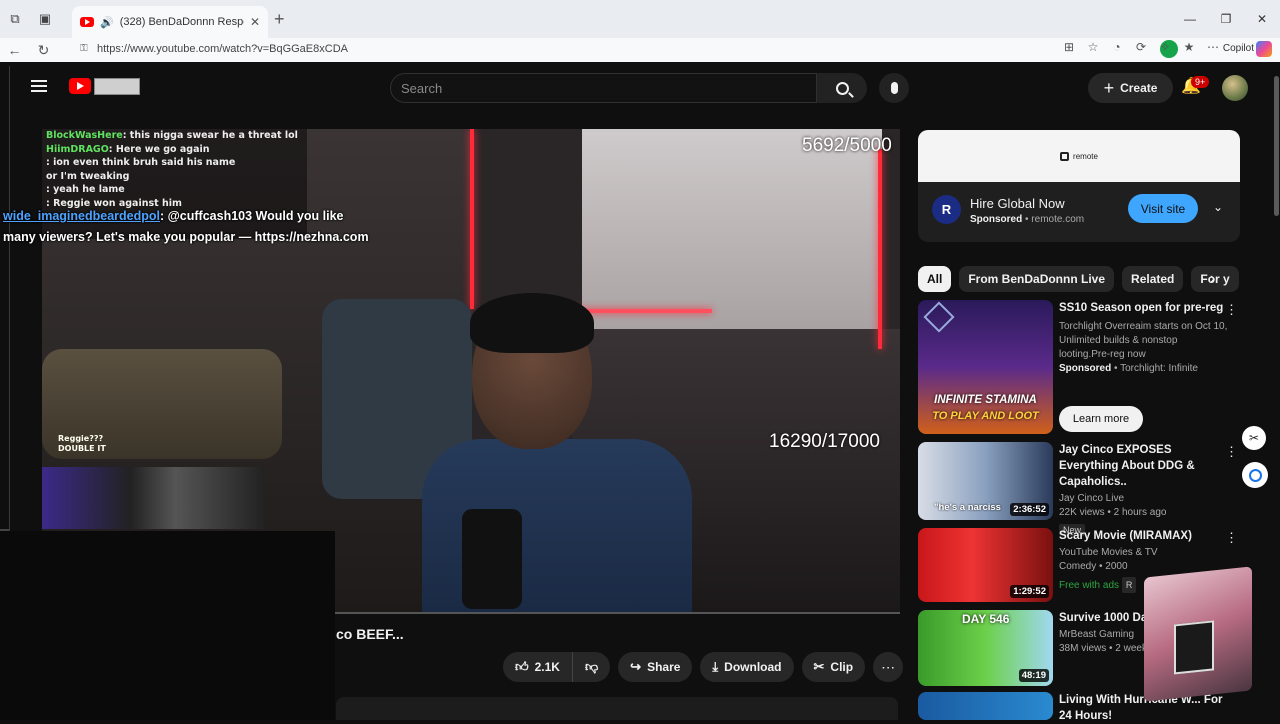 The width and height of the screenshot is (1280, 724). I want to click on rec-desc: Torchlight Overreaim starts on Oct 10,, so click(1143, 326).